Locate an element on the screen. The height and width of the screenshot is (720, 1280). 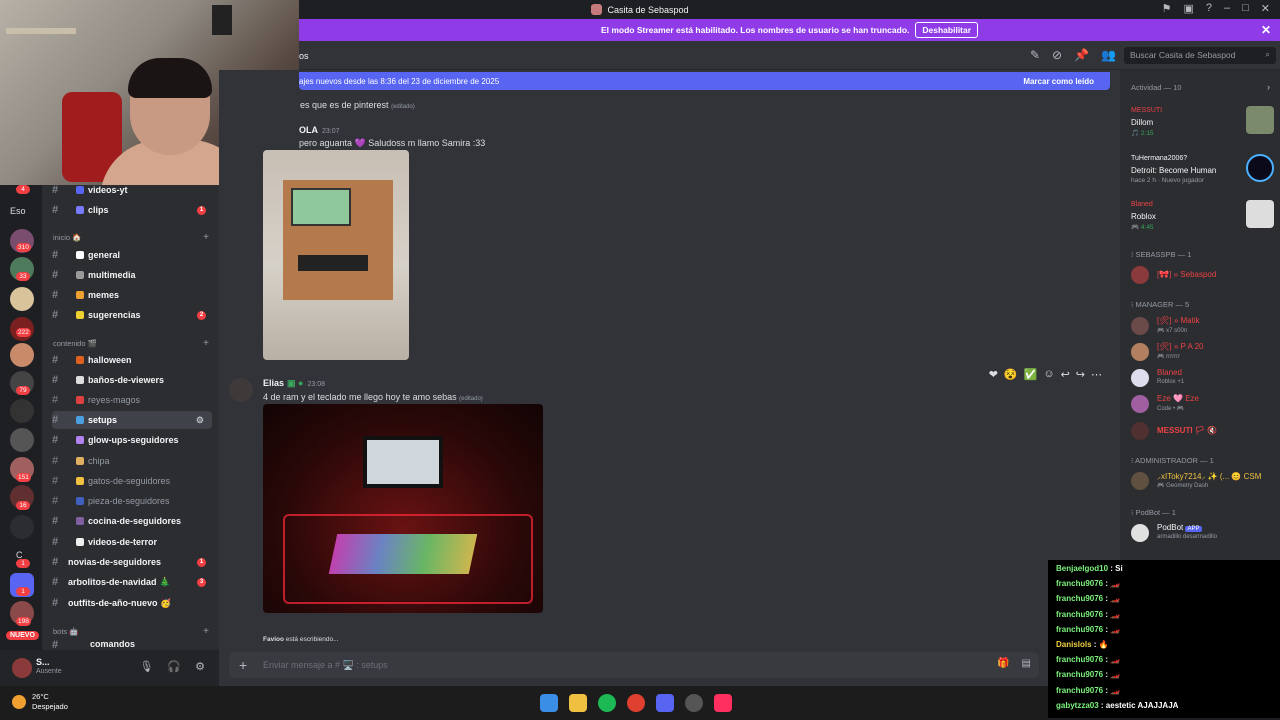
tiktok-icon is located at coordinates (723, 703).